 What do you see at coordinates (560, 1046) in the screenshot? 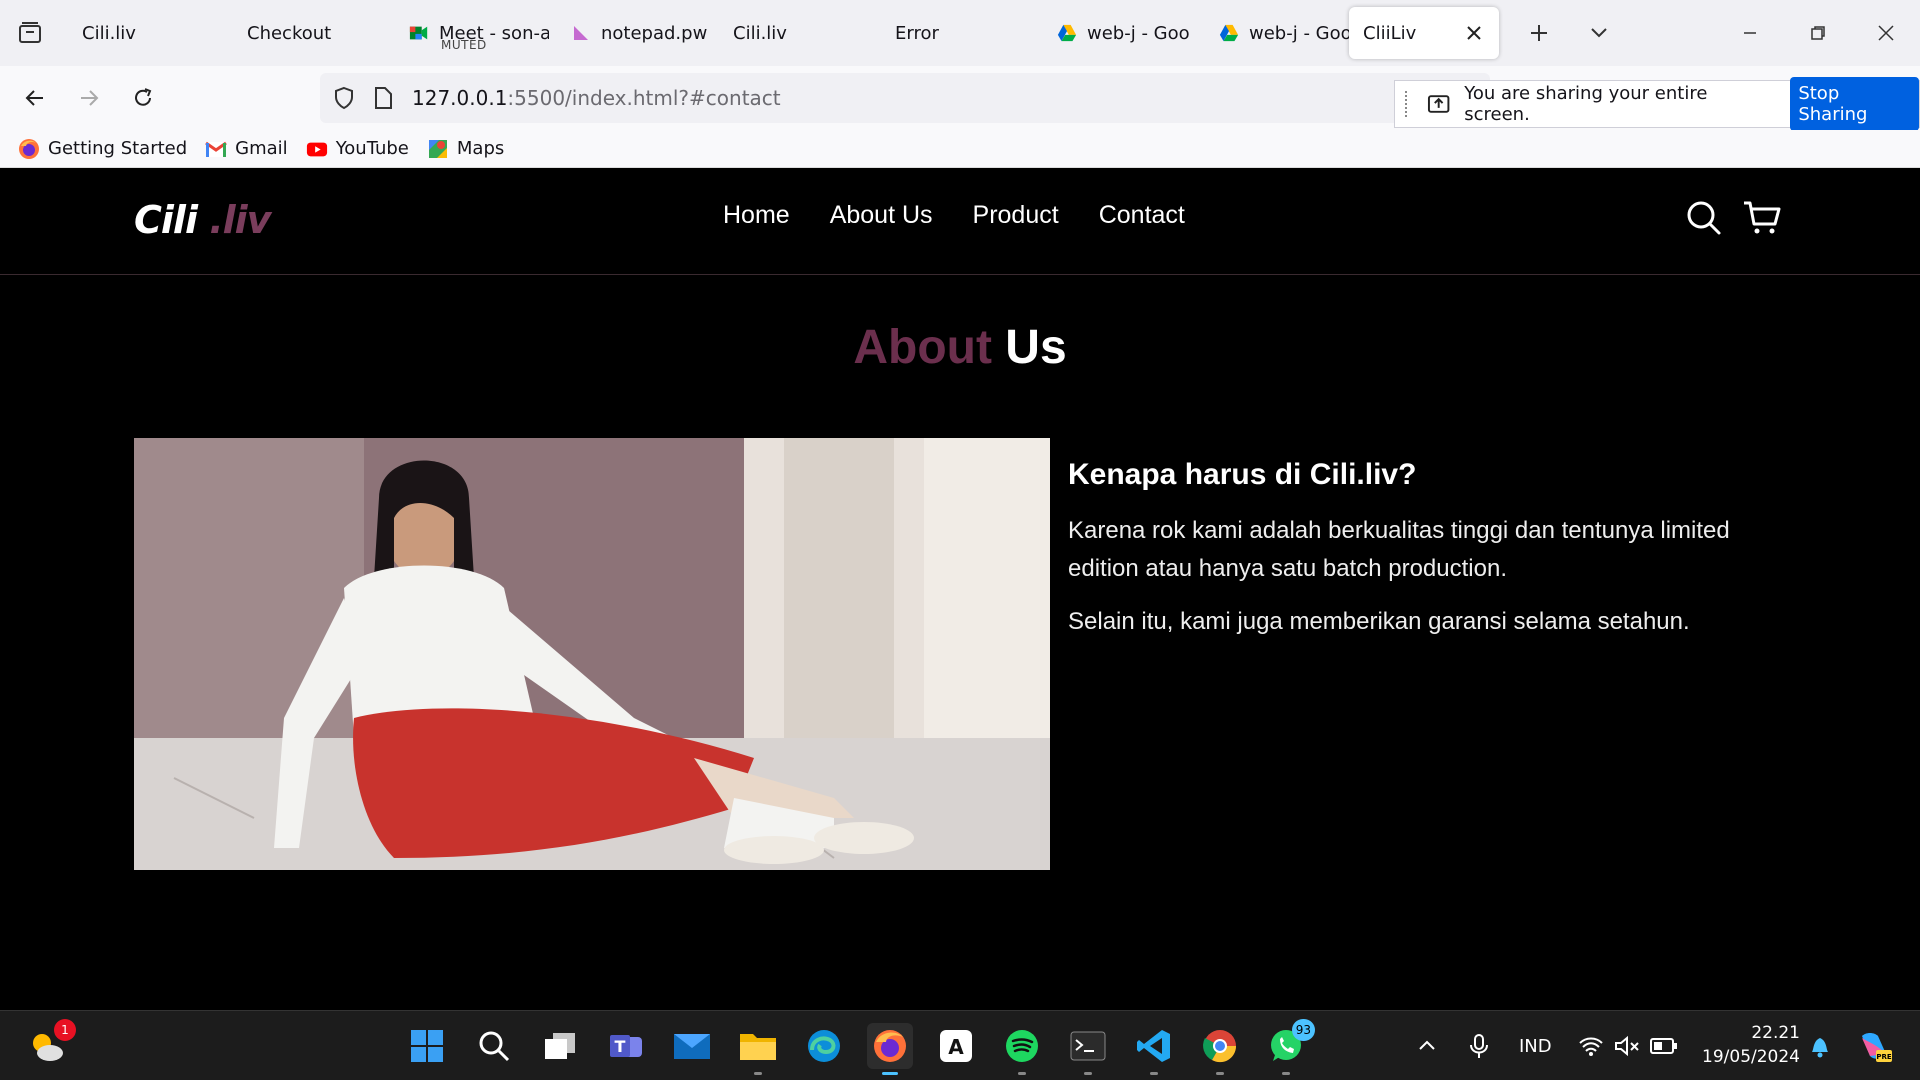
I see `task-view` at bounding box center [560, 1046].